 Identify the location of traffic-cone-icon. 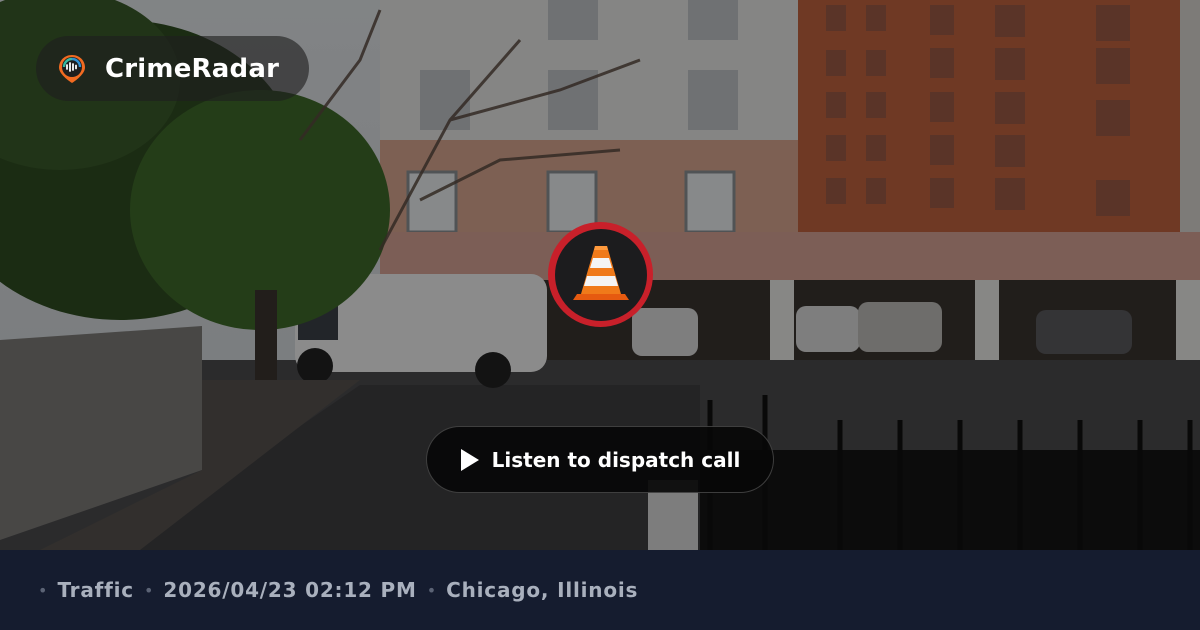
(601, 275).